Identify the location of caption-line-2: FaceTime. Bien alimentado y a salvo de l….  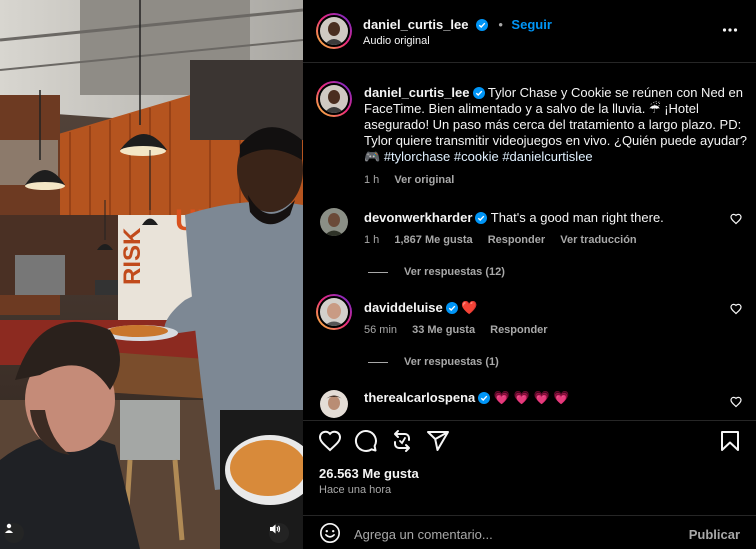
(531, 108).